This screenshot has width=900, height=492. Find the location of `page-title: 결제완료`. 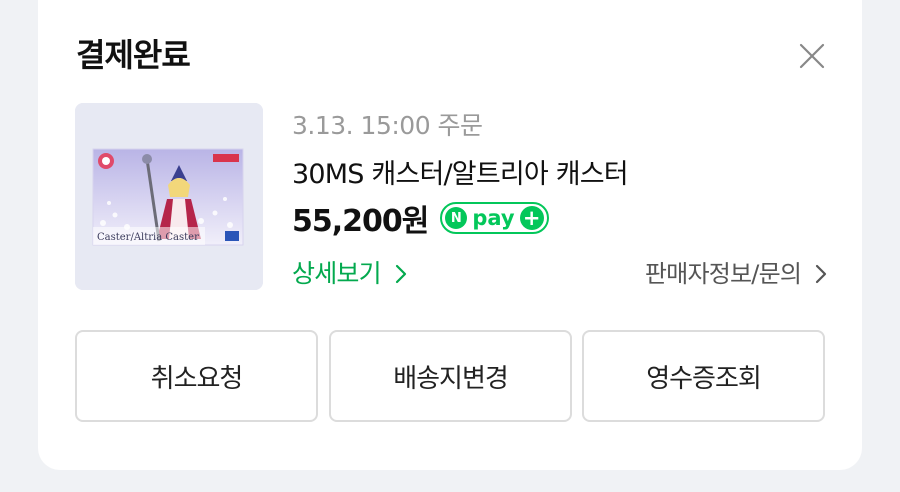

page-title: 결제완료 is located at coordinates (133, 55).